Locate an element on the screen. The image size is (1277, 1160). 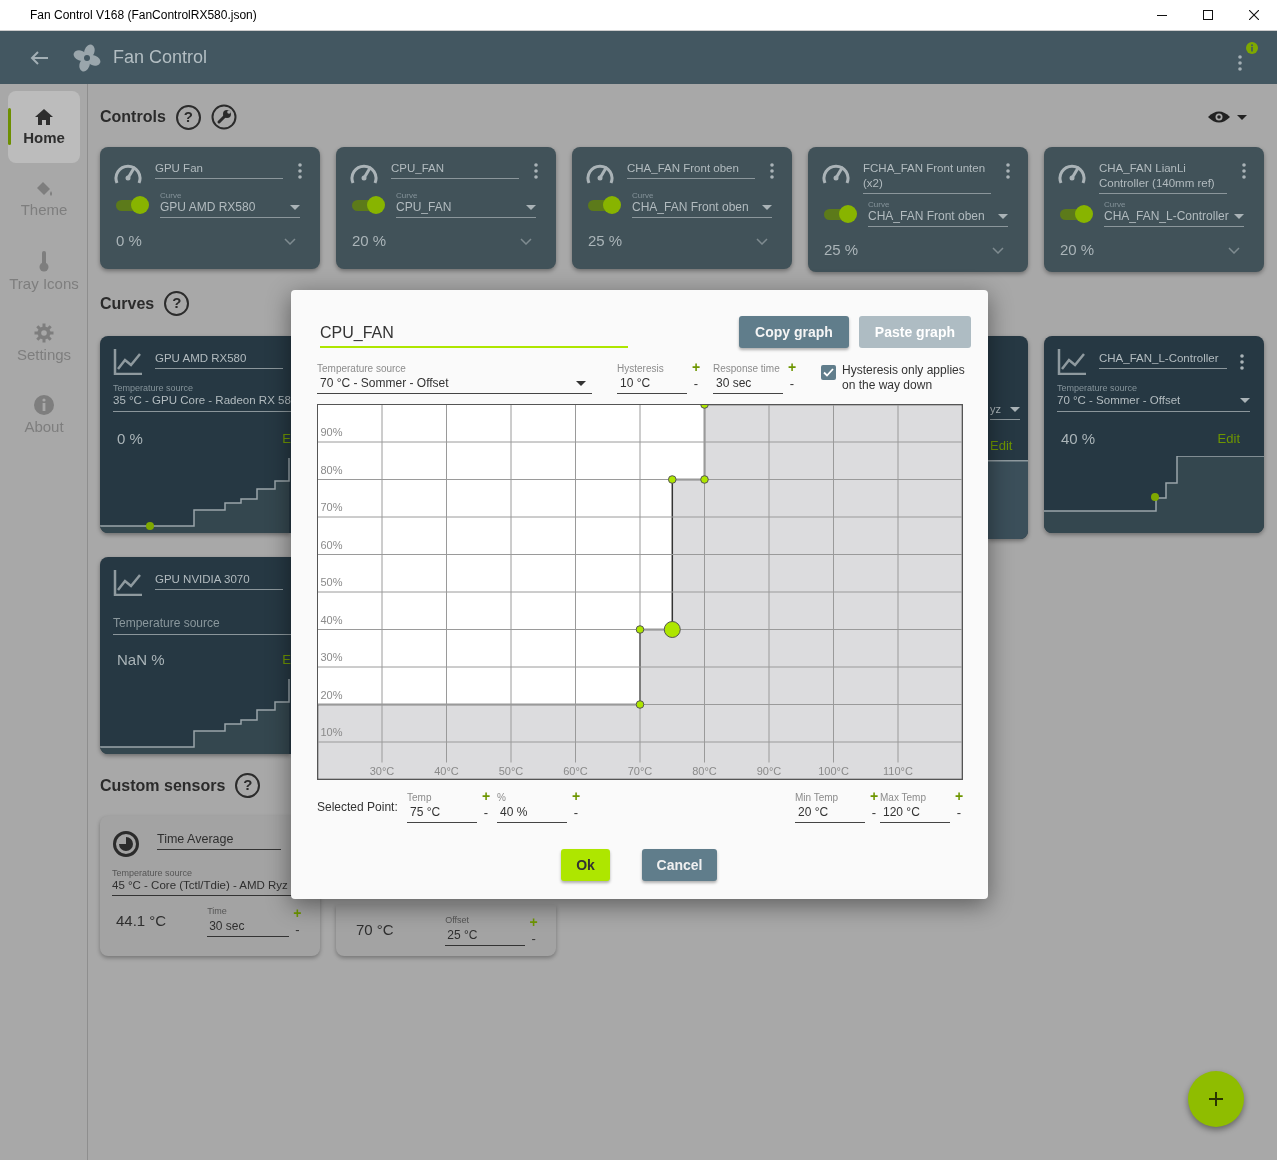
axis-label: 30°C is located at coordinates (382, 770).